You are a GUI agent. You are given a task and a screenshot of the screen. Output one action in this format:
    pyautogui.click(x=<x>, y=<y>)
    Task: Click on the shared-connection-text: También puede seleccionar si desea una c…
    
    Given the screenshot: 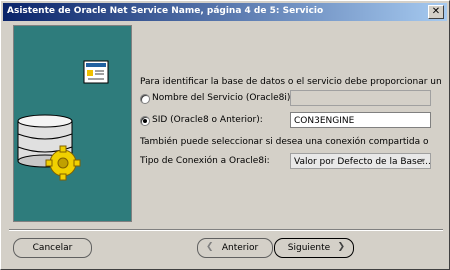 What is the action you would take?
    pyautogui.click(x=284, y=142)
    